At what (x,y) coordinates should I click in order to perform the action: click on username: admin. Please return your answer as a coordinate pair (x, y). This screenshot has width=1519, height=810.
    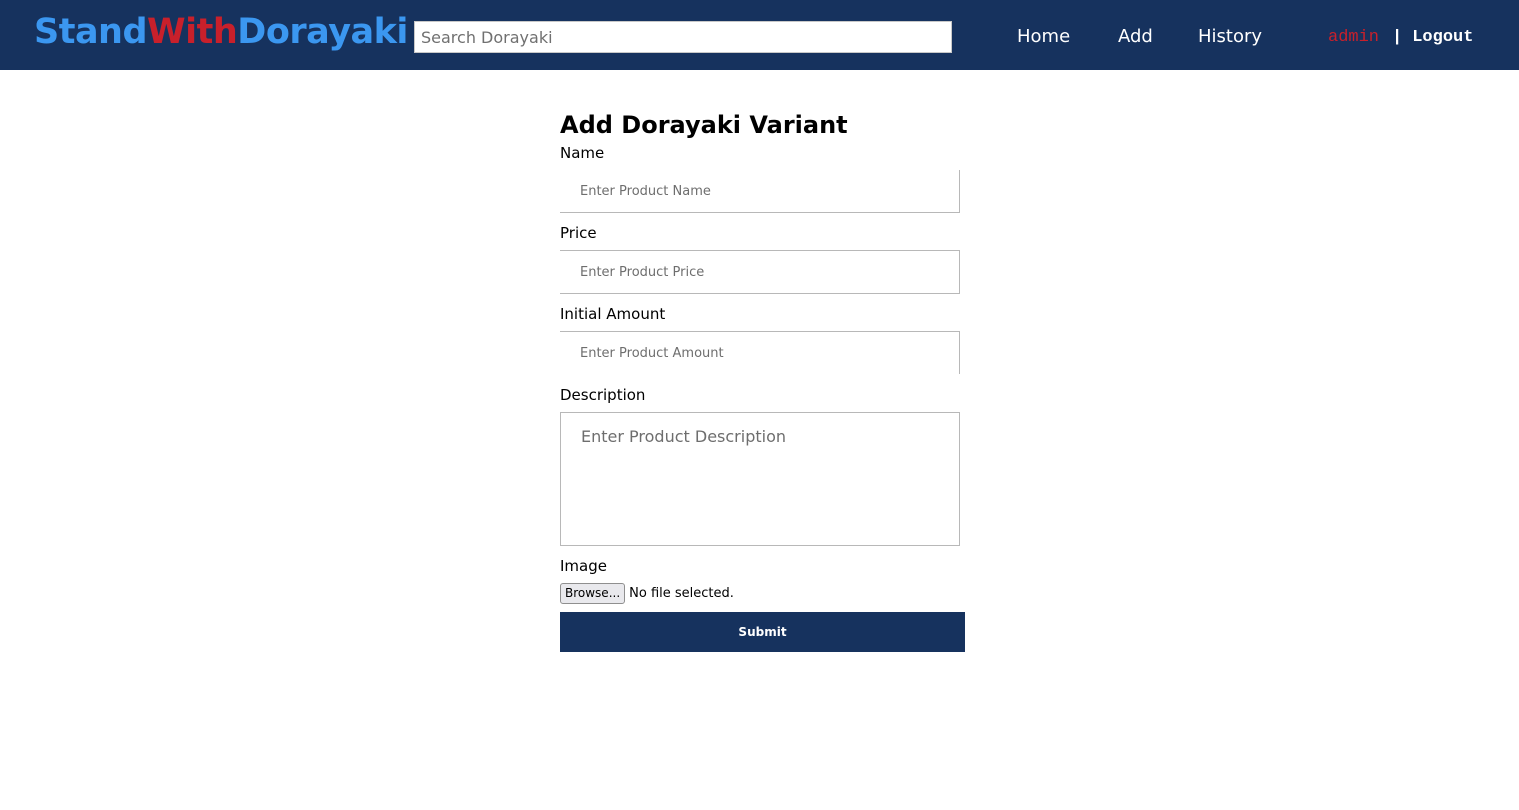
    Looking at the image, I should click on (1354, 37).